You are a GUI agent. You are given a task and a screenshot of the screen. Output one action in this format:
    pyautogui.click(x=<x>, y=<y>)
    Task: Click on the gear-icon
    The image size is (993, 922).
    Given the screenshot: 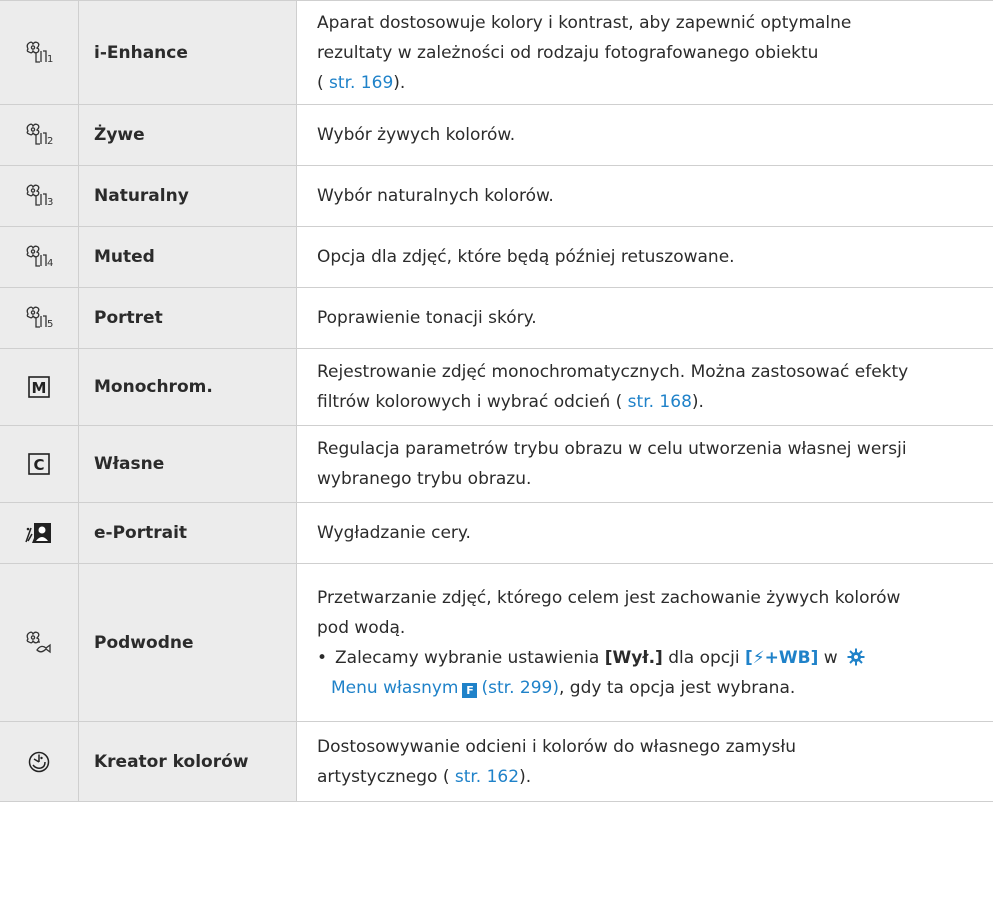 What is the action you would take?
    pyautogui.click(x=856, y=656)
    